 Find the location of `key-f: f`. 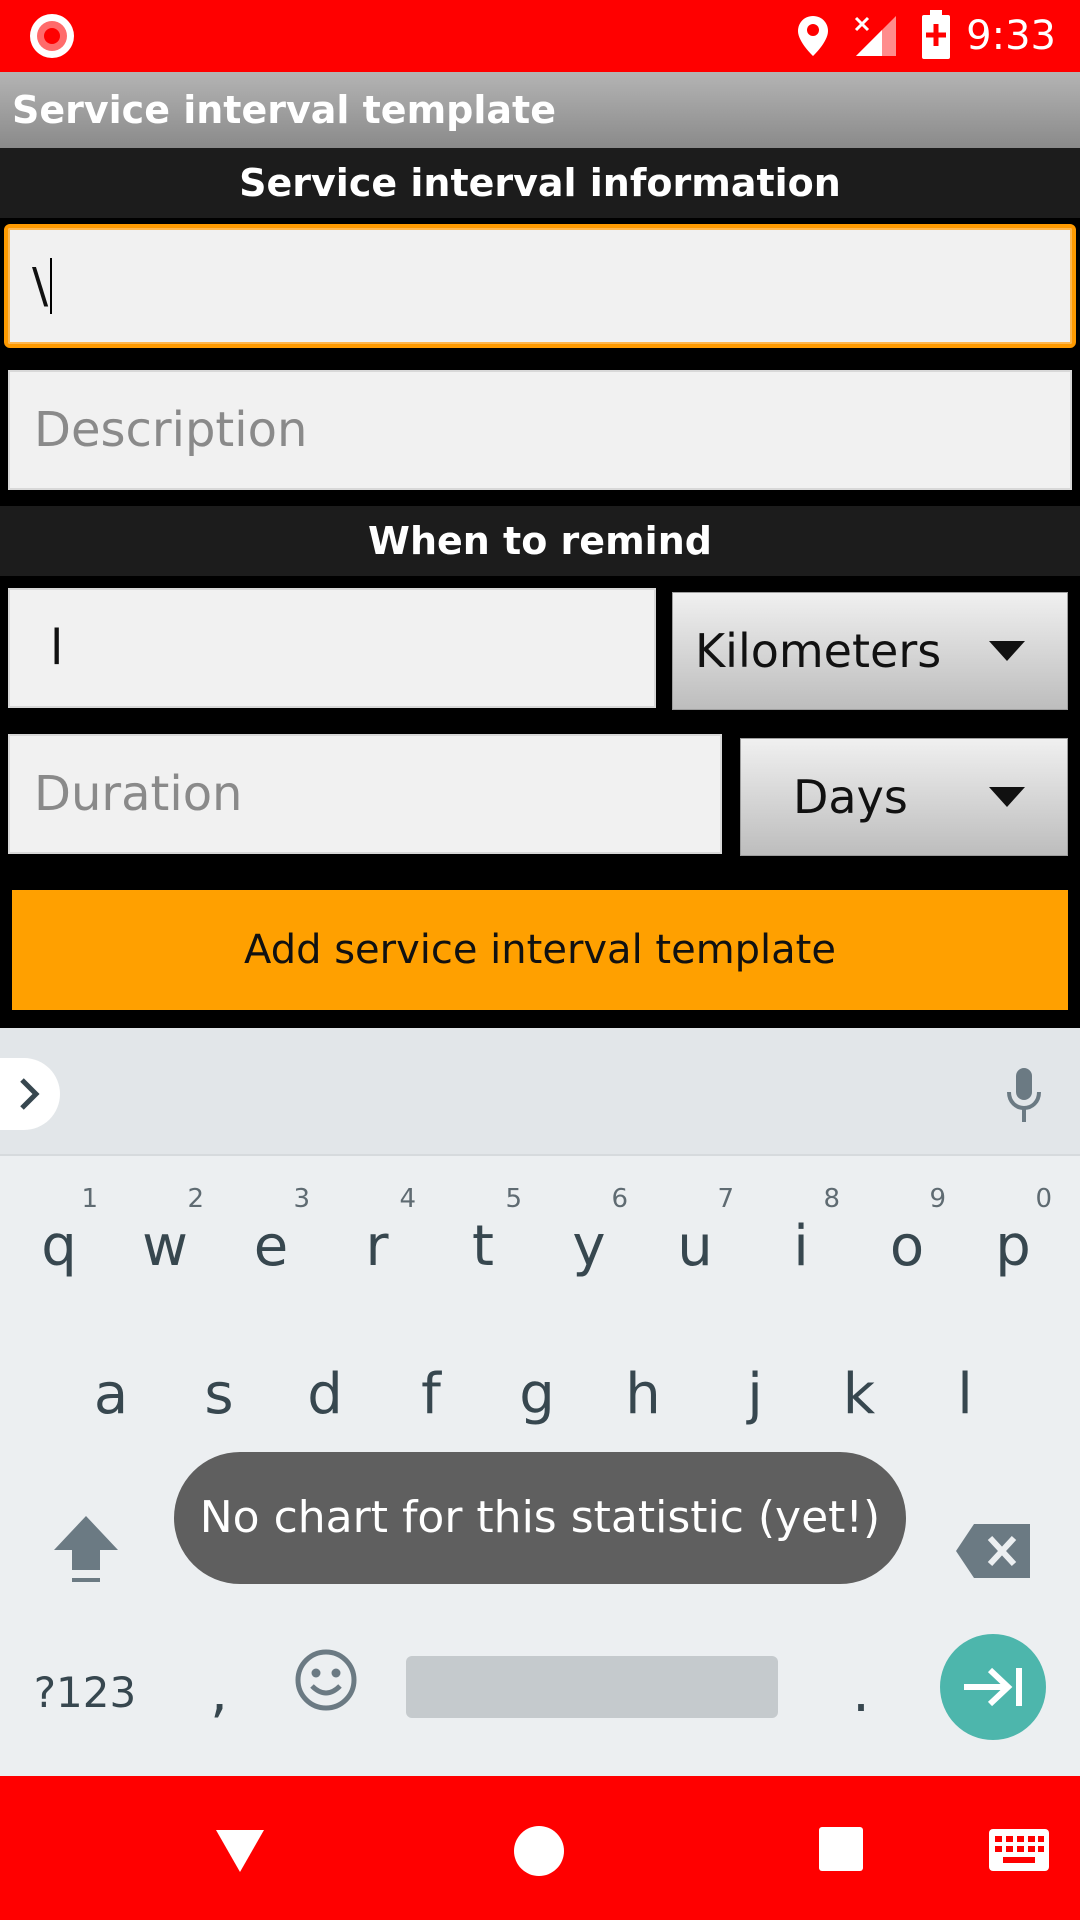

key-f: f is located at coordinates (431, 1384).